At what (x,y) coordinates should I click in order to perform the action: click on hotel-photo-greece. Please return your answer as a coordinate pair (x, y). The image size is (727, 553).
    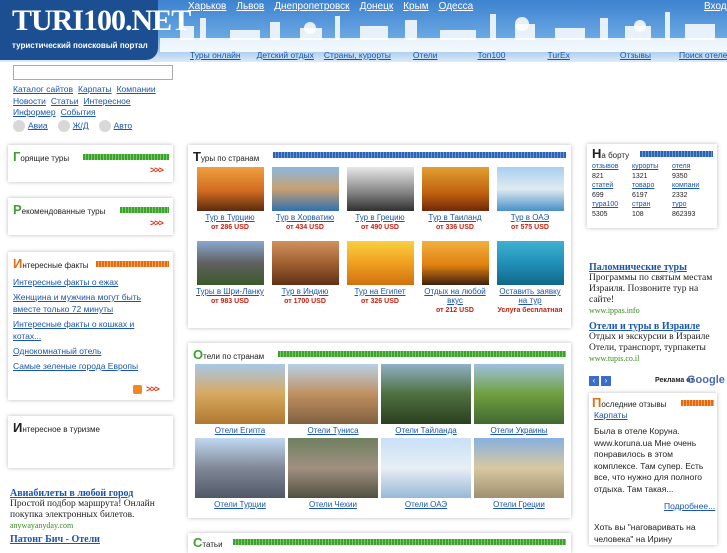
    Looking at the image, I should click on (519, 468).